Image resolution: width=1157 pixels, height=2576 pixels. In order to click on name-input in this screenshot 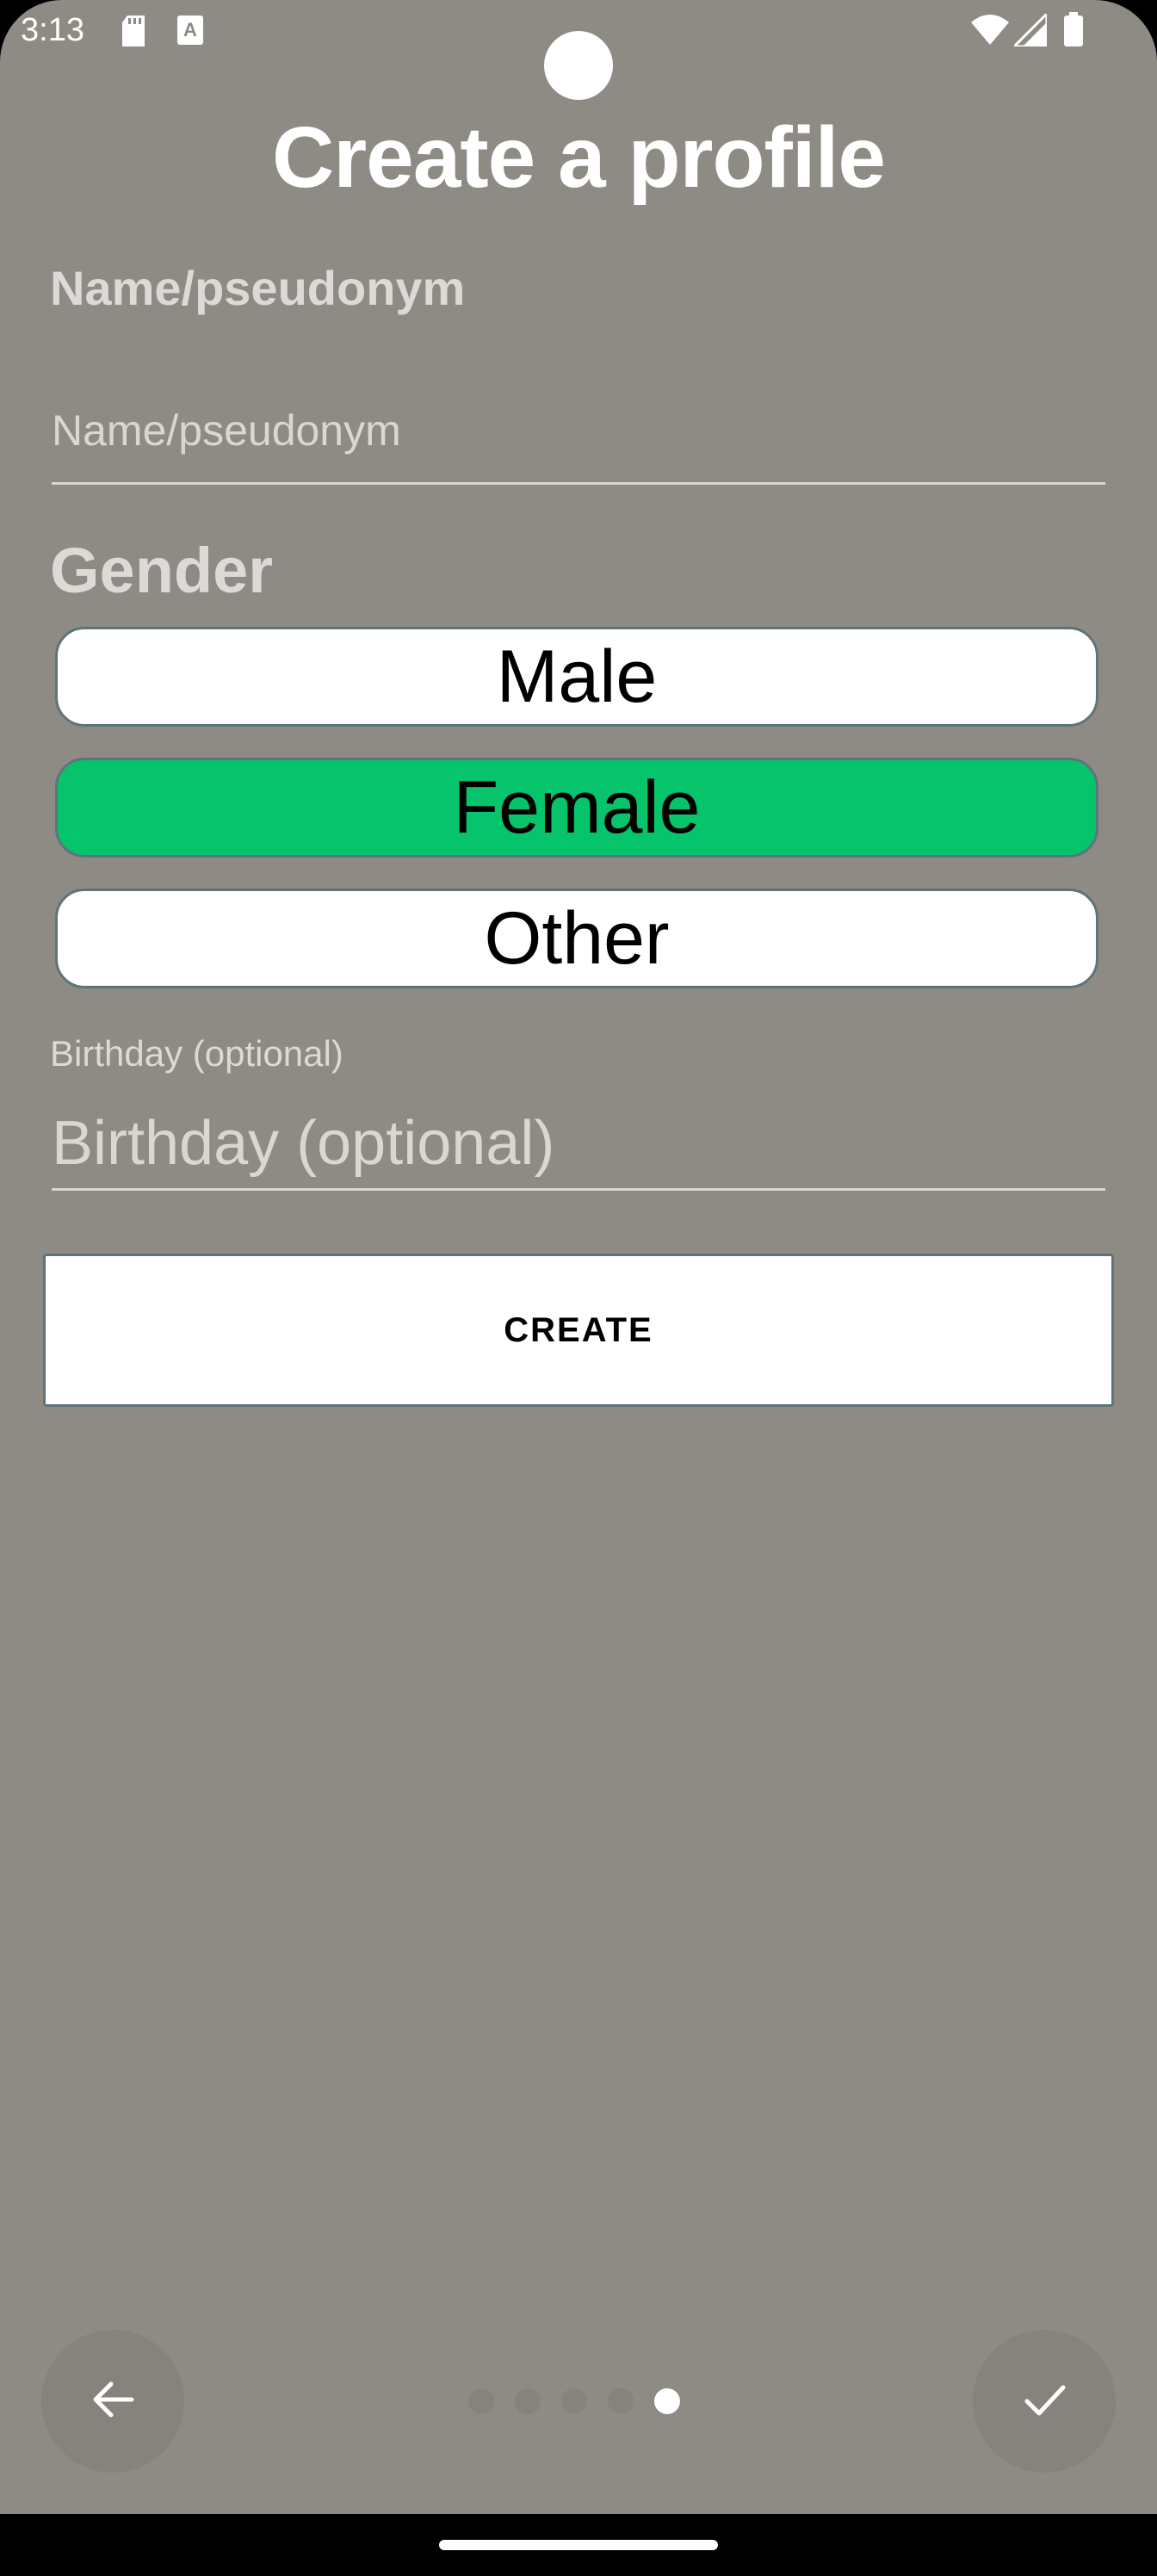, I will do `click(579, 432)`.